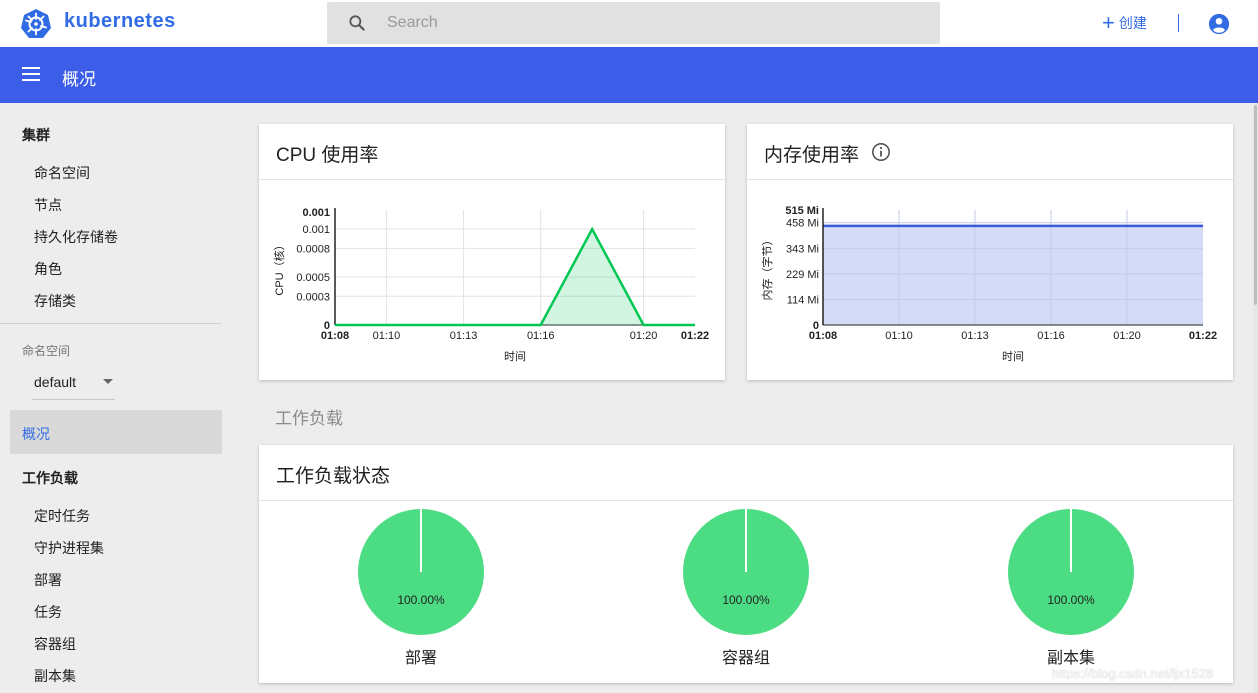 This screenshot has height=693, width=1258. Describe the element at coordinates (746, 658) in the screenshot. I see `pie-category-label: 容器组` at that location.